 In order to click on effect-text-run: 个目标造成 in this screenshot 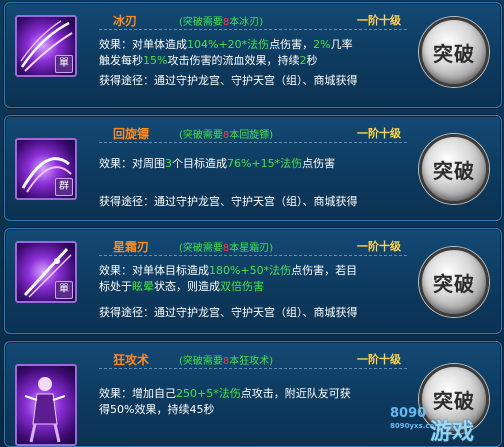, I will do `click(199, 163)`.